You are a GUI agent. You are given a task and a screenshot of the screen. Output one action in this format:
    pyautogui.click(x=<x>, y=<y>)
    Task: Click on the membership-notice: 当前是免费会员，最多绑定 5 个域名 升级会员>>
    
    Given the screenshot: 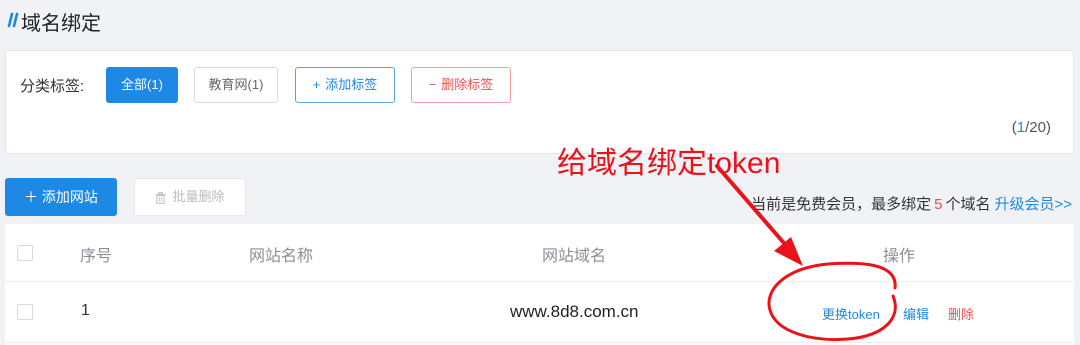 What is the action you would take?
    pyautogui.click(x=911, y=203)
    